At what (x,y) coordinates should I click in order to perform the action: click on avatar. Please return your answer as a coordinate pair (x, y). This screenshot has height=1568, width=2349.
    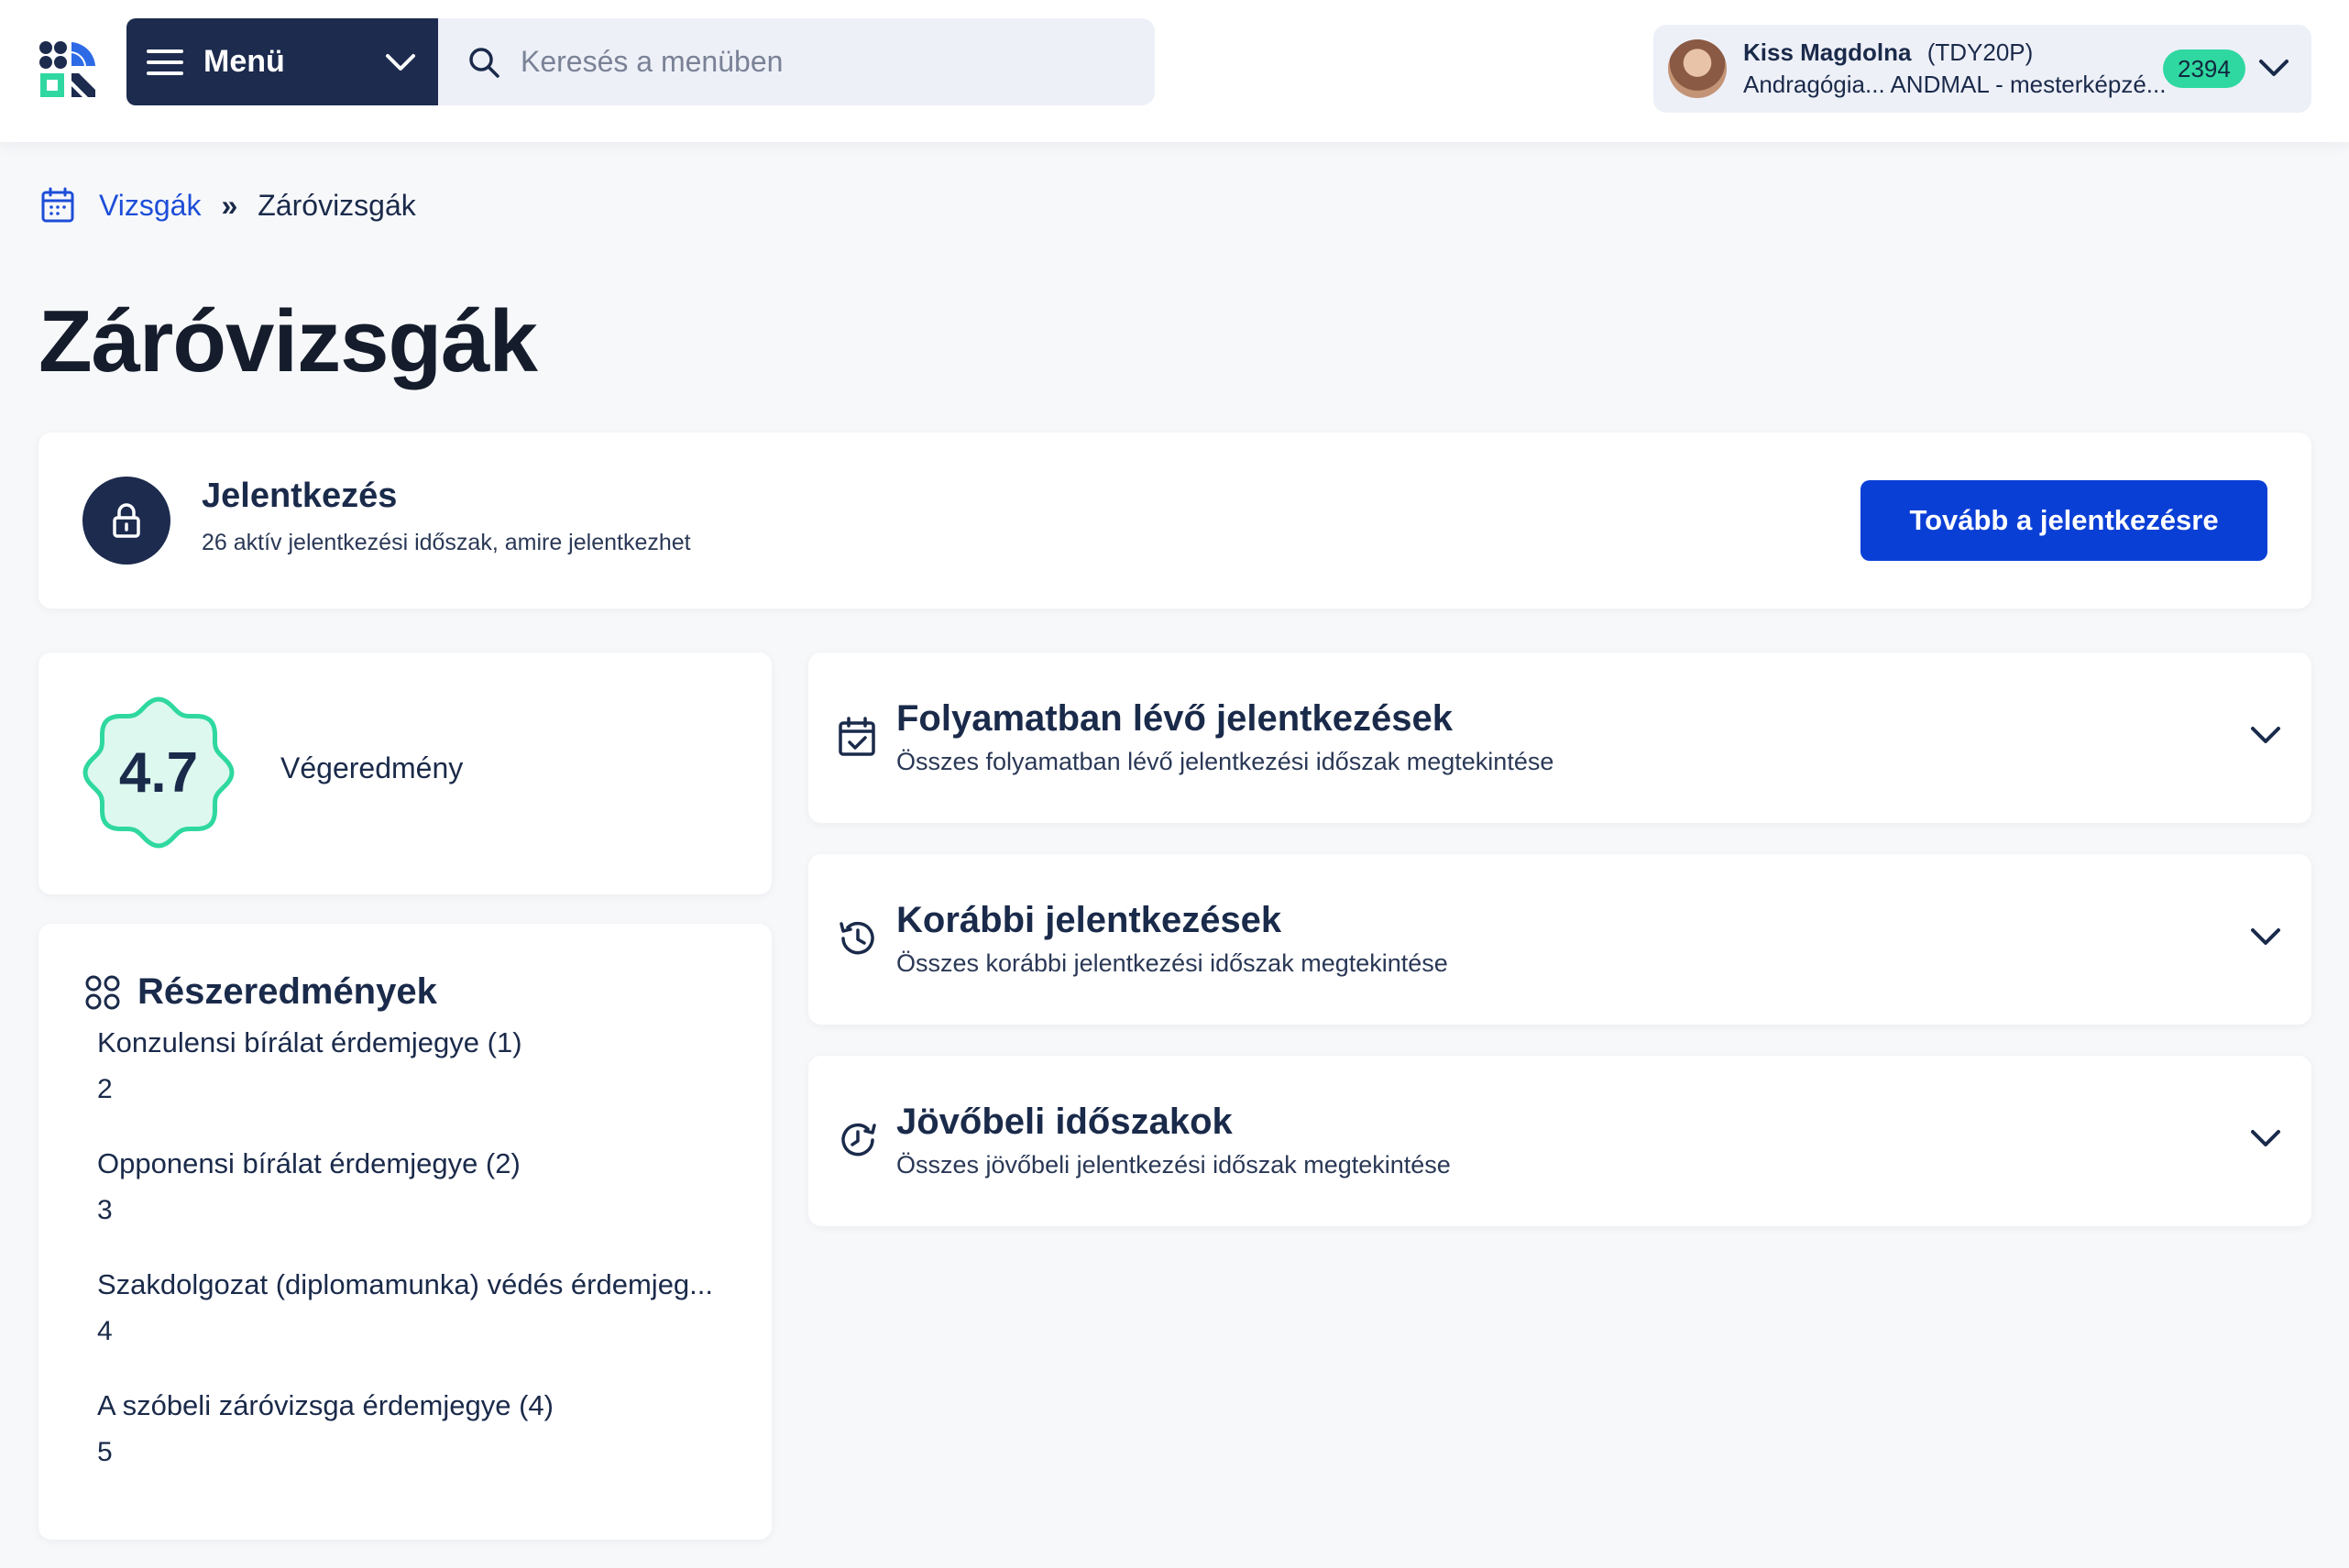
    Looking at the image, I should click on (1697, 68).